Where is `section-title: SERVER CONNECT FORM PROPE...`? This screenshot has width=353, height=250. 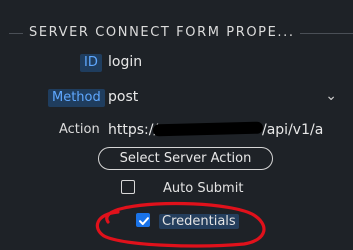 section-title: SERVER CONNECT FORM PROPE... is located at coordinates (162, 32).